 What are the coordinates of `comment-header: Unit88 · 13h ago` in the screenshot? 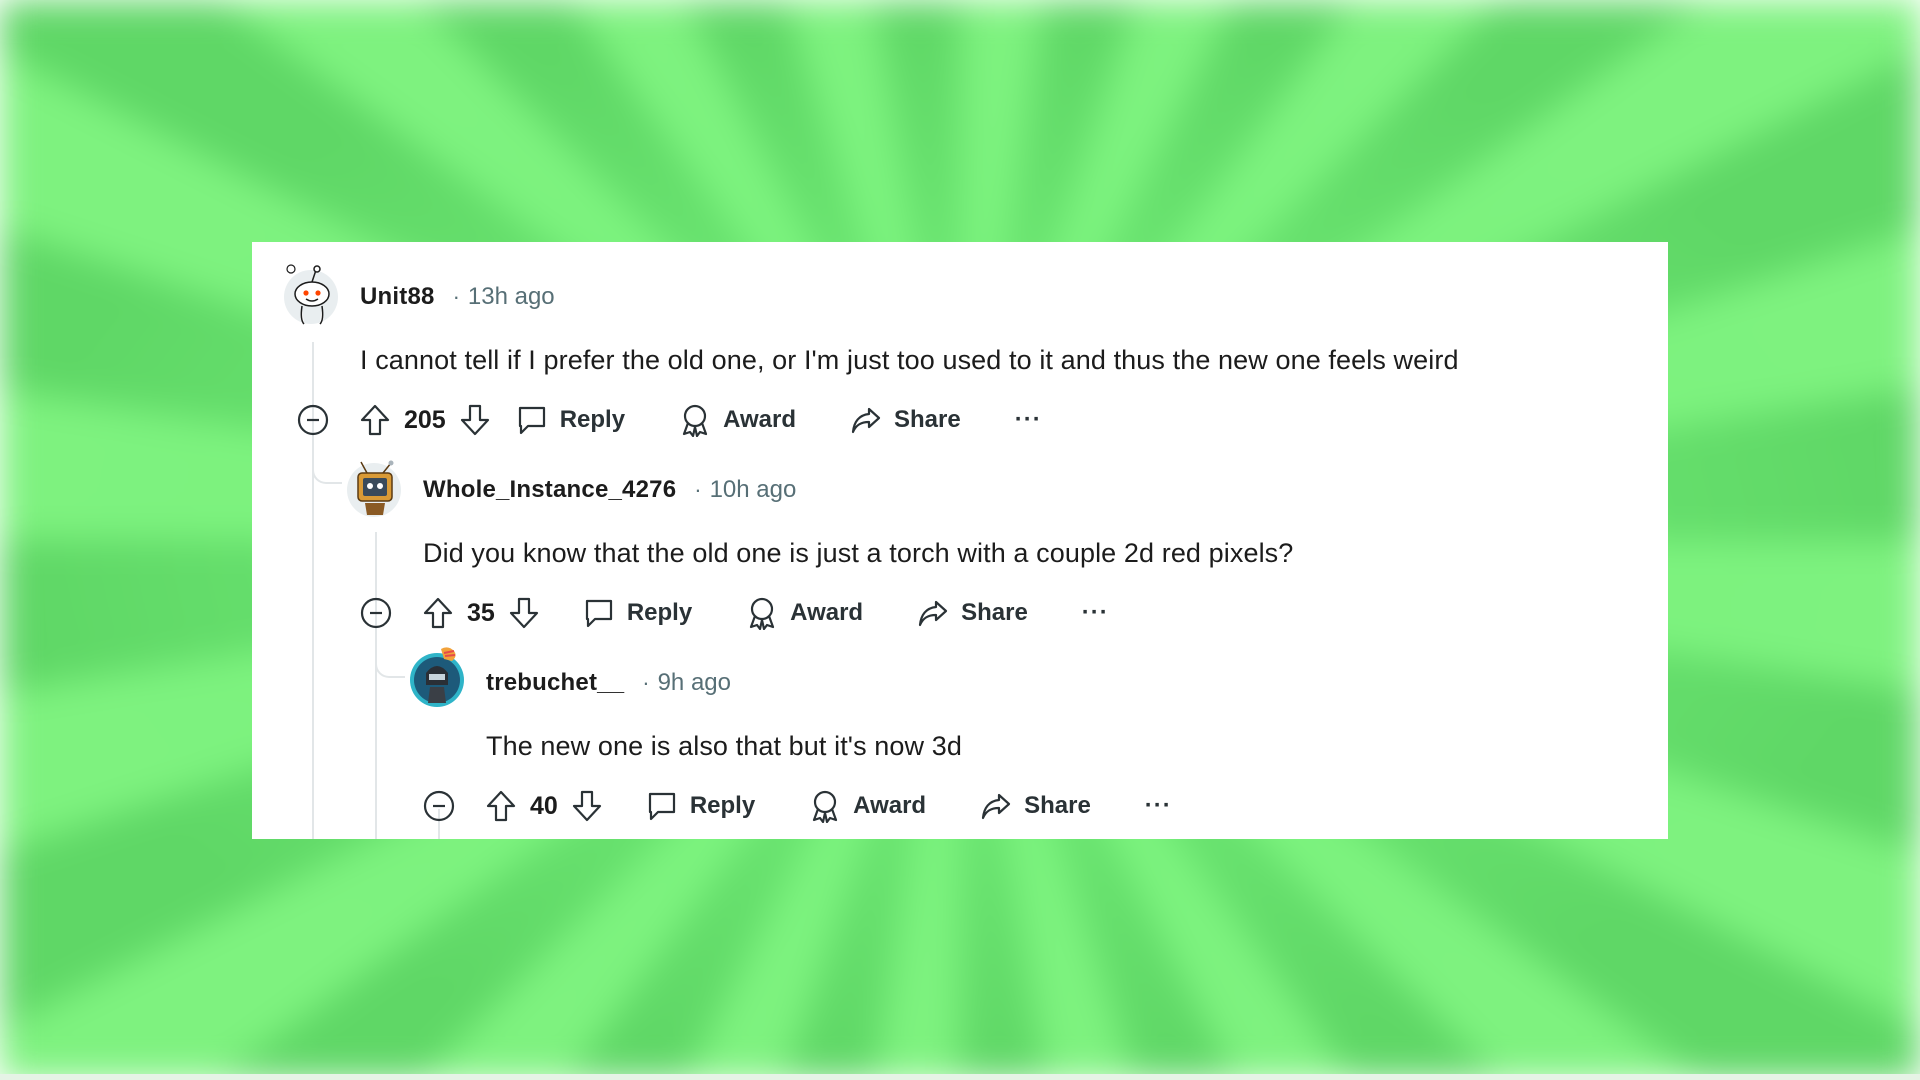 It's located at (457, 297).